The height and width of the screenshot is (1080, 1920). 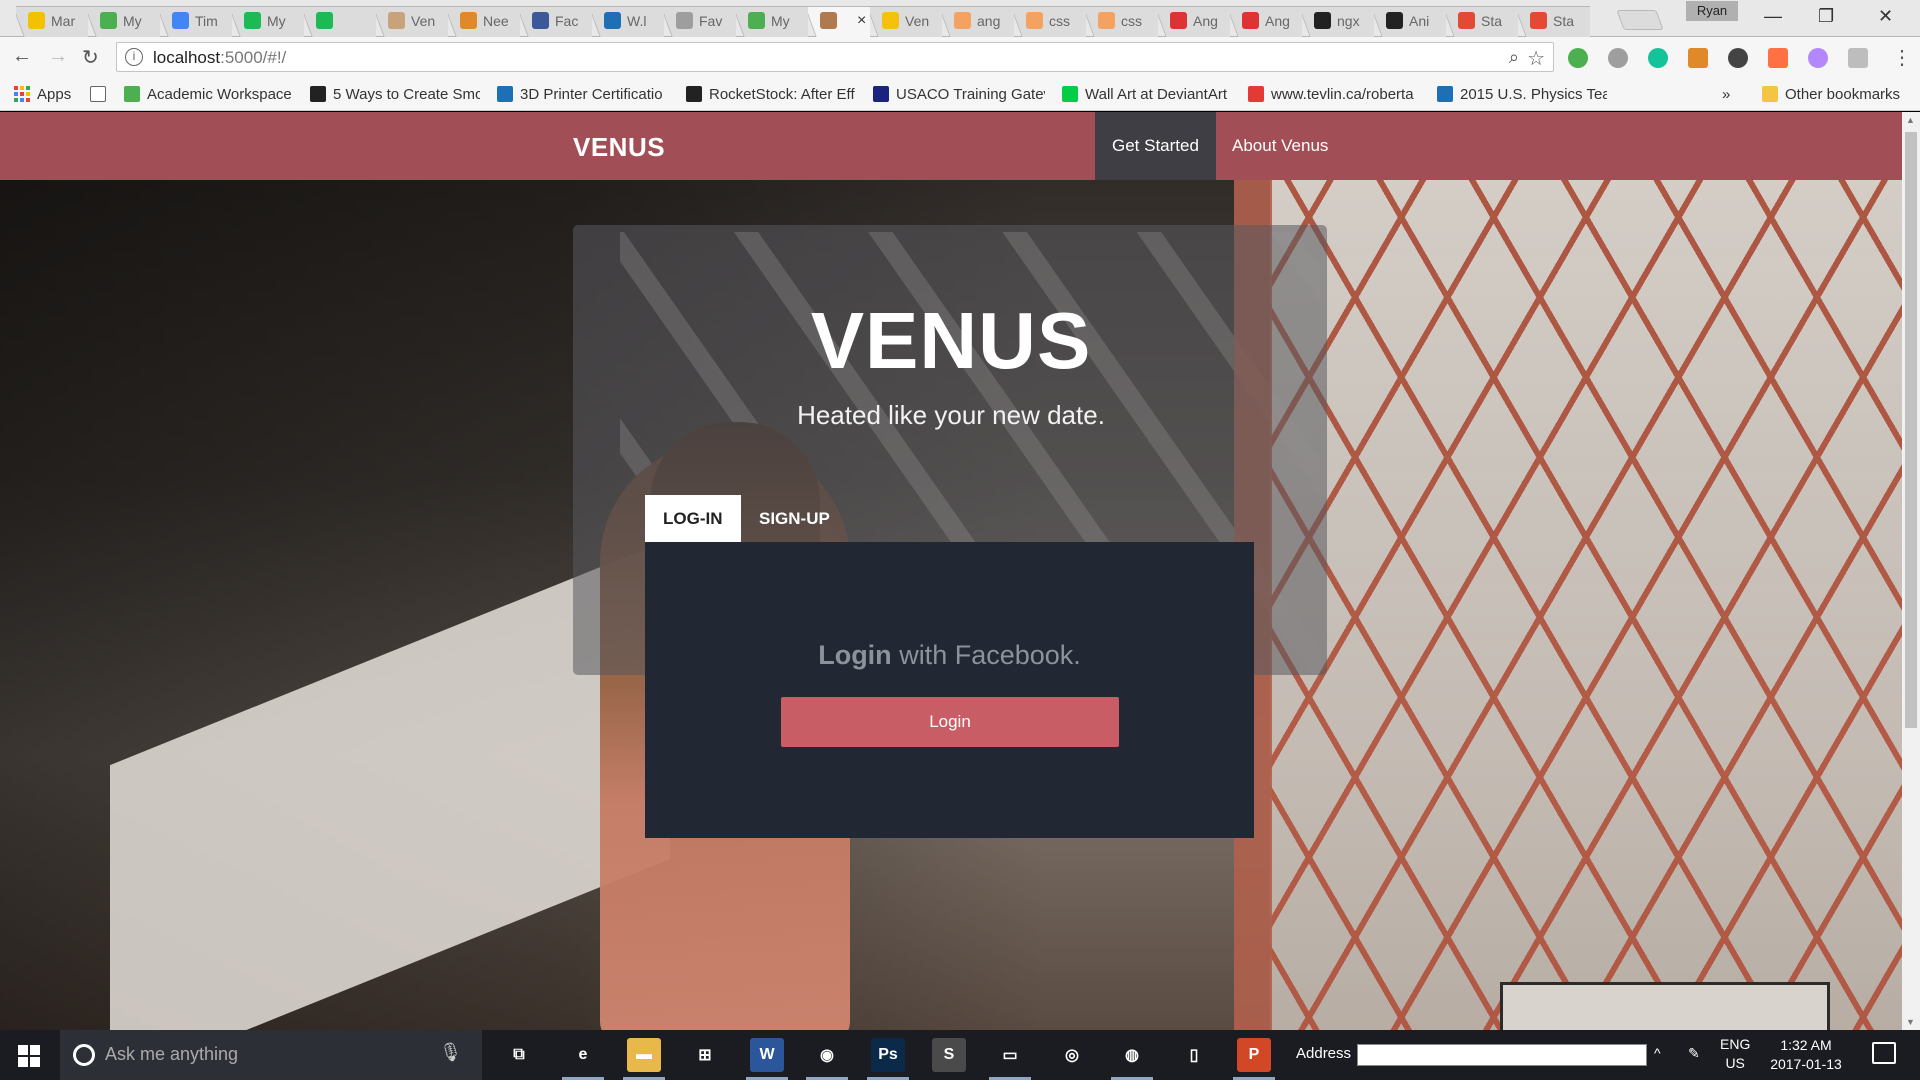 What do you see at coordinates (839, 20) in the screenshot?
I see `browser-tab-active: ×` at bounding box center [839, 20].